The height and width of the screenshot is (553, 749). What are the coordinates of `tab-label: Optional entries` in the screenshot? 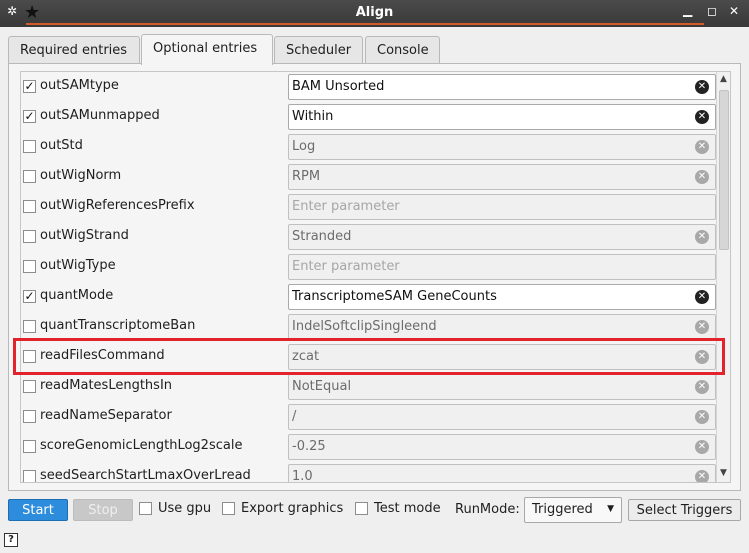 It's located at (205, 48).